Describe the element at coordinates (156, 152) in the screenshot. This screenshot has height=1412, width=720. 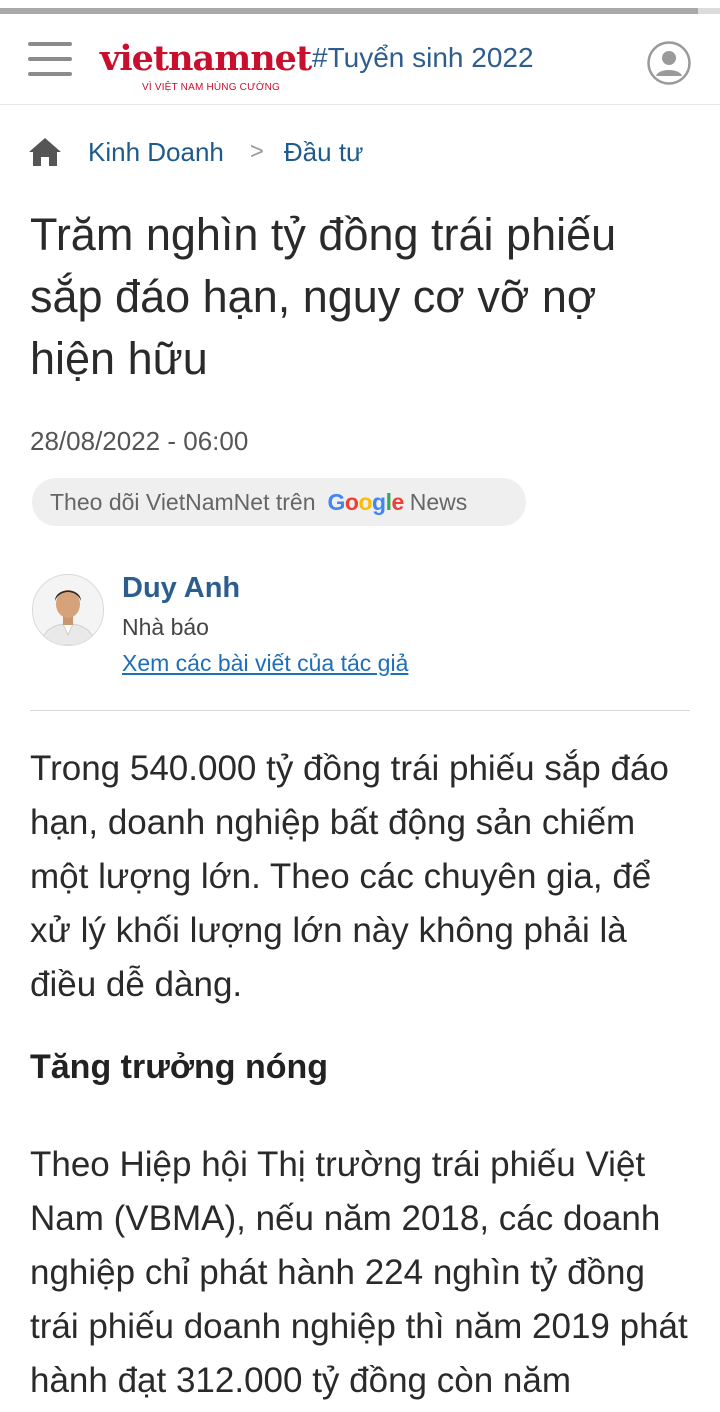
I see `breadcrumb-category: Kinh Doanh` at that location.